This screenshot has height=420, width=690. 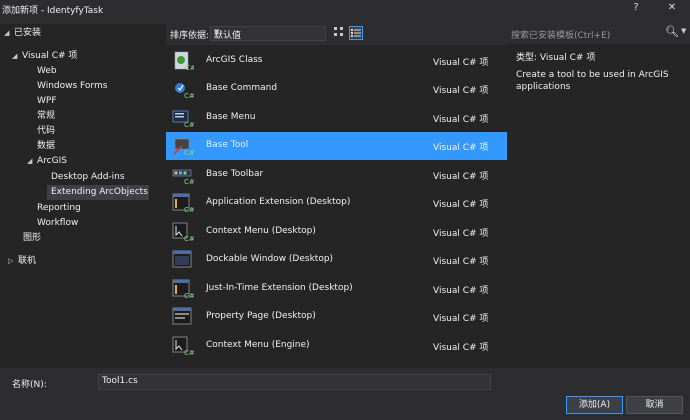 I want to click on application-extension-icon: C#, so click(x=183, y=203).